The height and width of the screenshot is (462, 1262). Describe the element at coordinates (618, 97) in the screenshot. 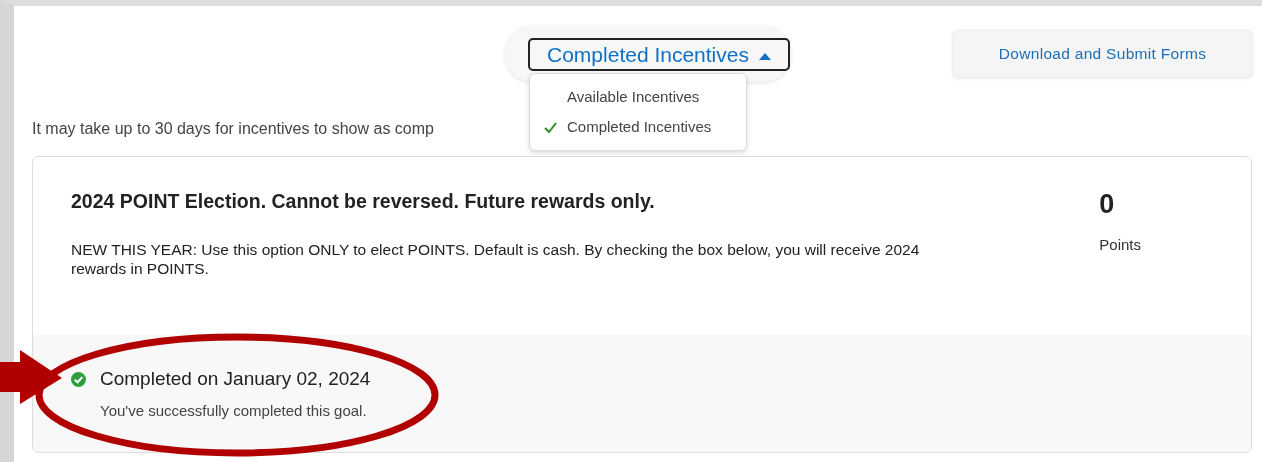

I see `menu-item: Available Incentives` at that location.